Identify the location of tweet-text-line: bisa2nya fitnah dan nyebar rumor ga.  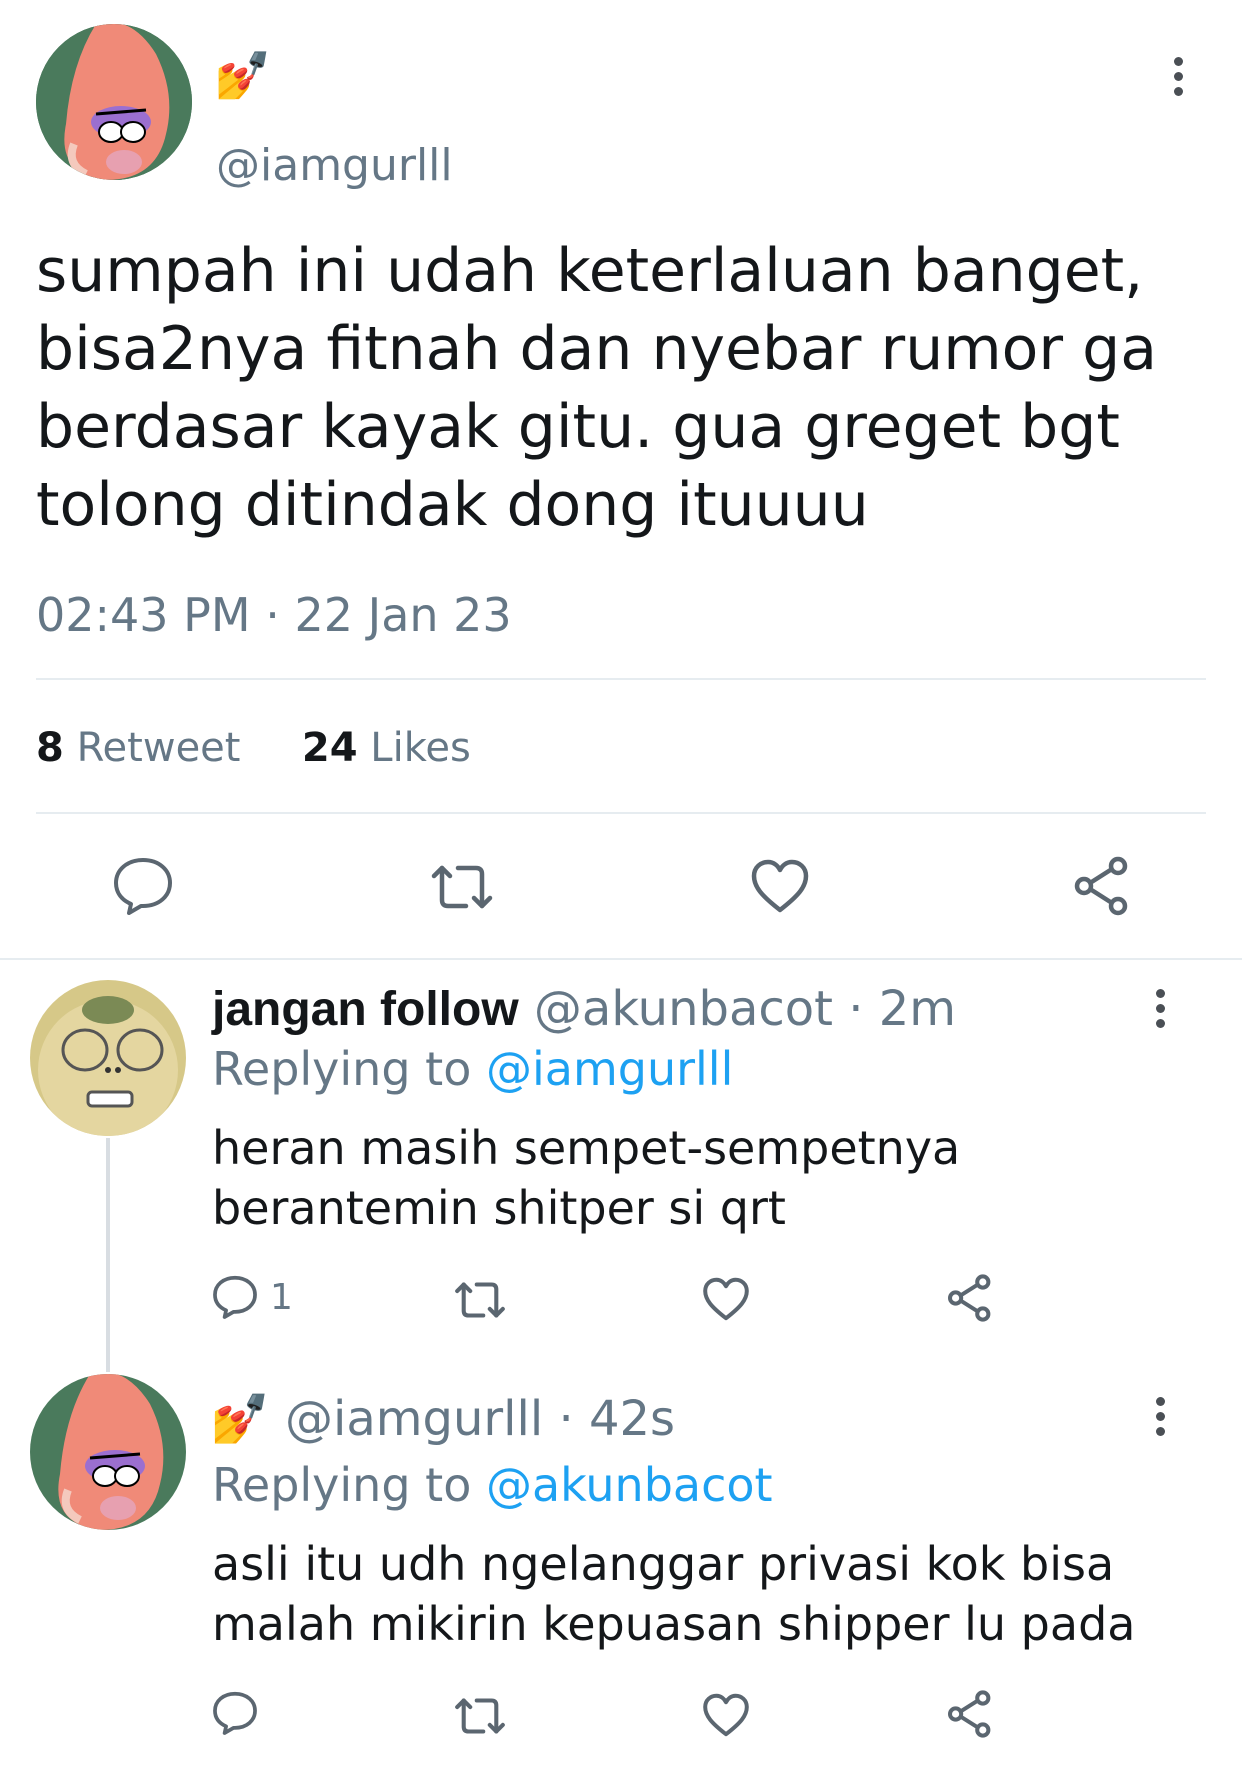
(596, 349).